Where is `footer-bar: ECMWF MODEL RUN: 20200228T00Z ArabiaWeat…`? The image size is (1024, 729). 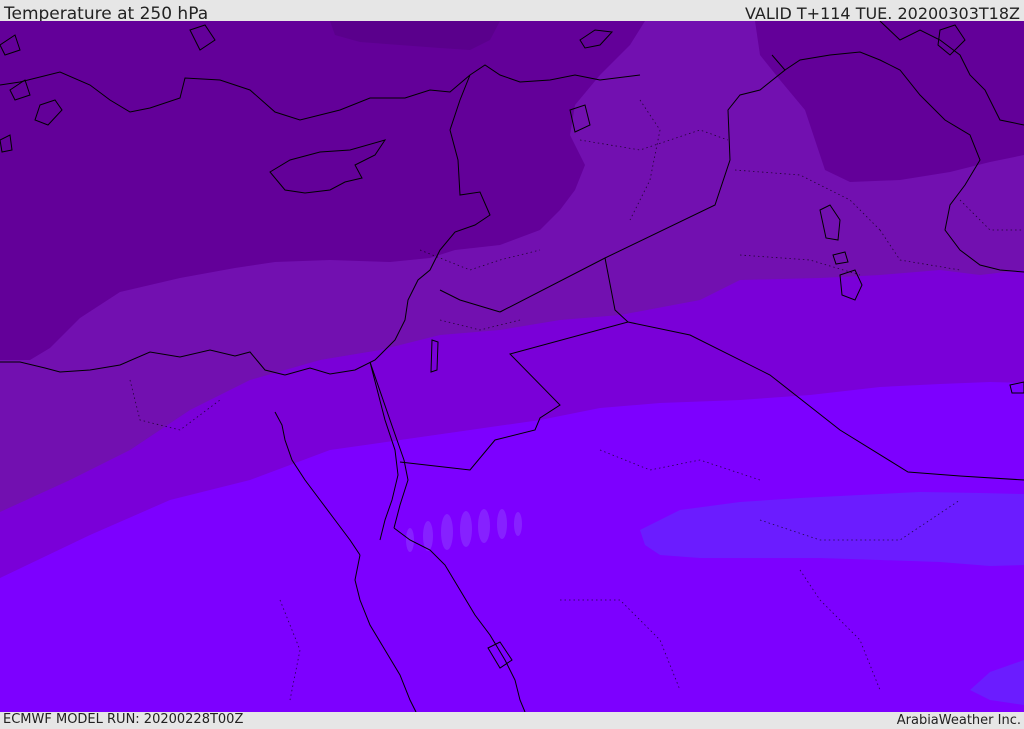
footer-bar: ECMWF MODEL RUN: 20200228T00Z ArabiaWeat… is located at coordinates (512, 720).